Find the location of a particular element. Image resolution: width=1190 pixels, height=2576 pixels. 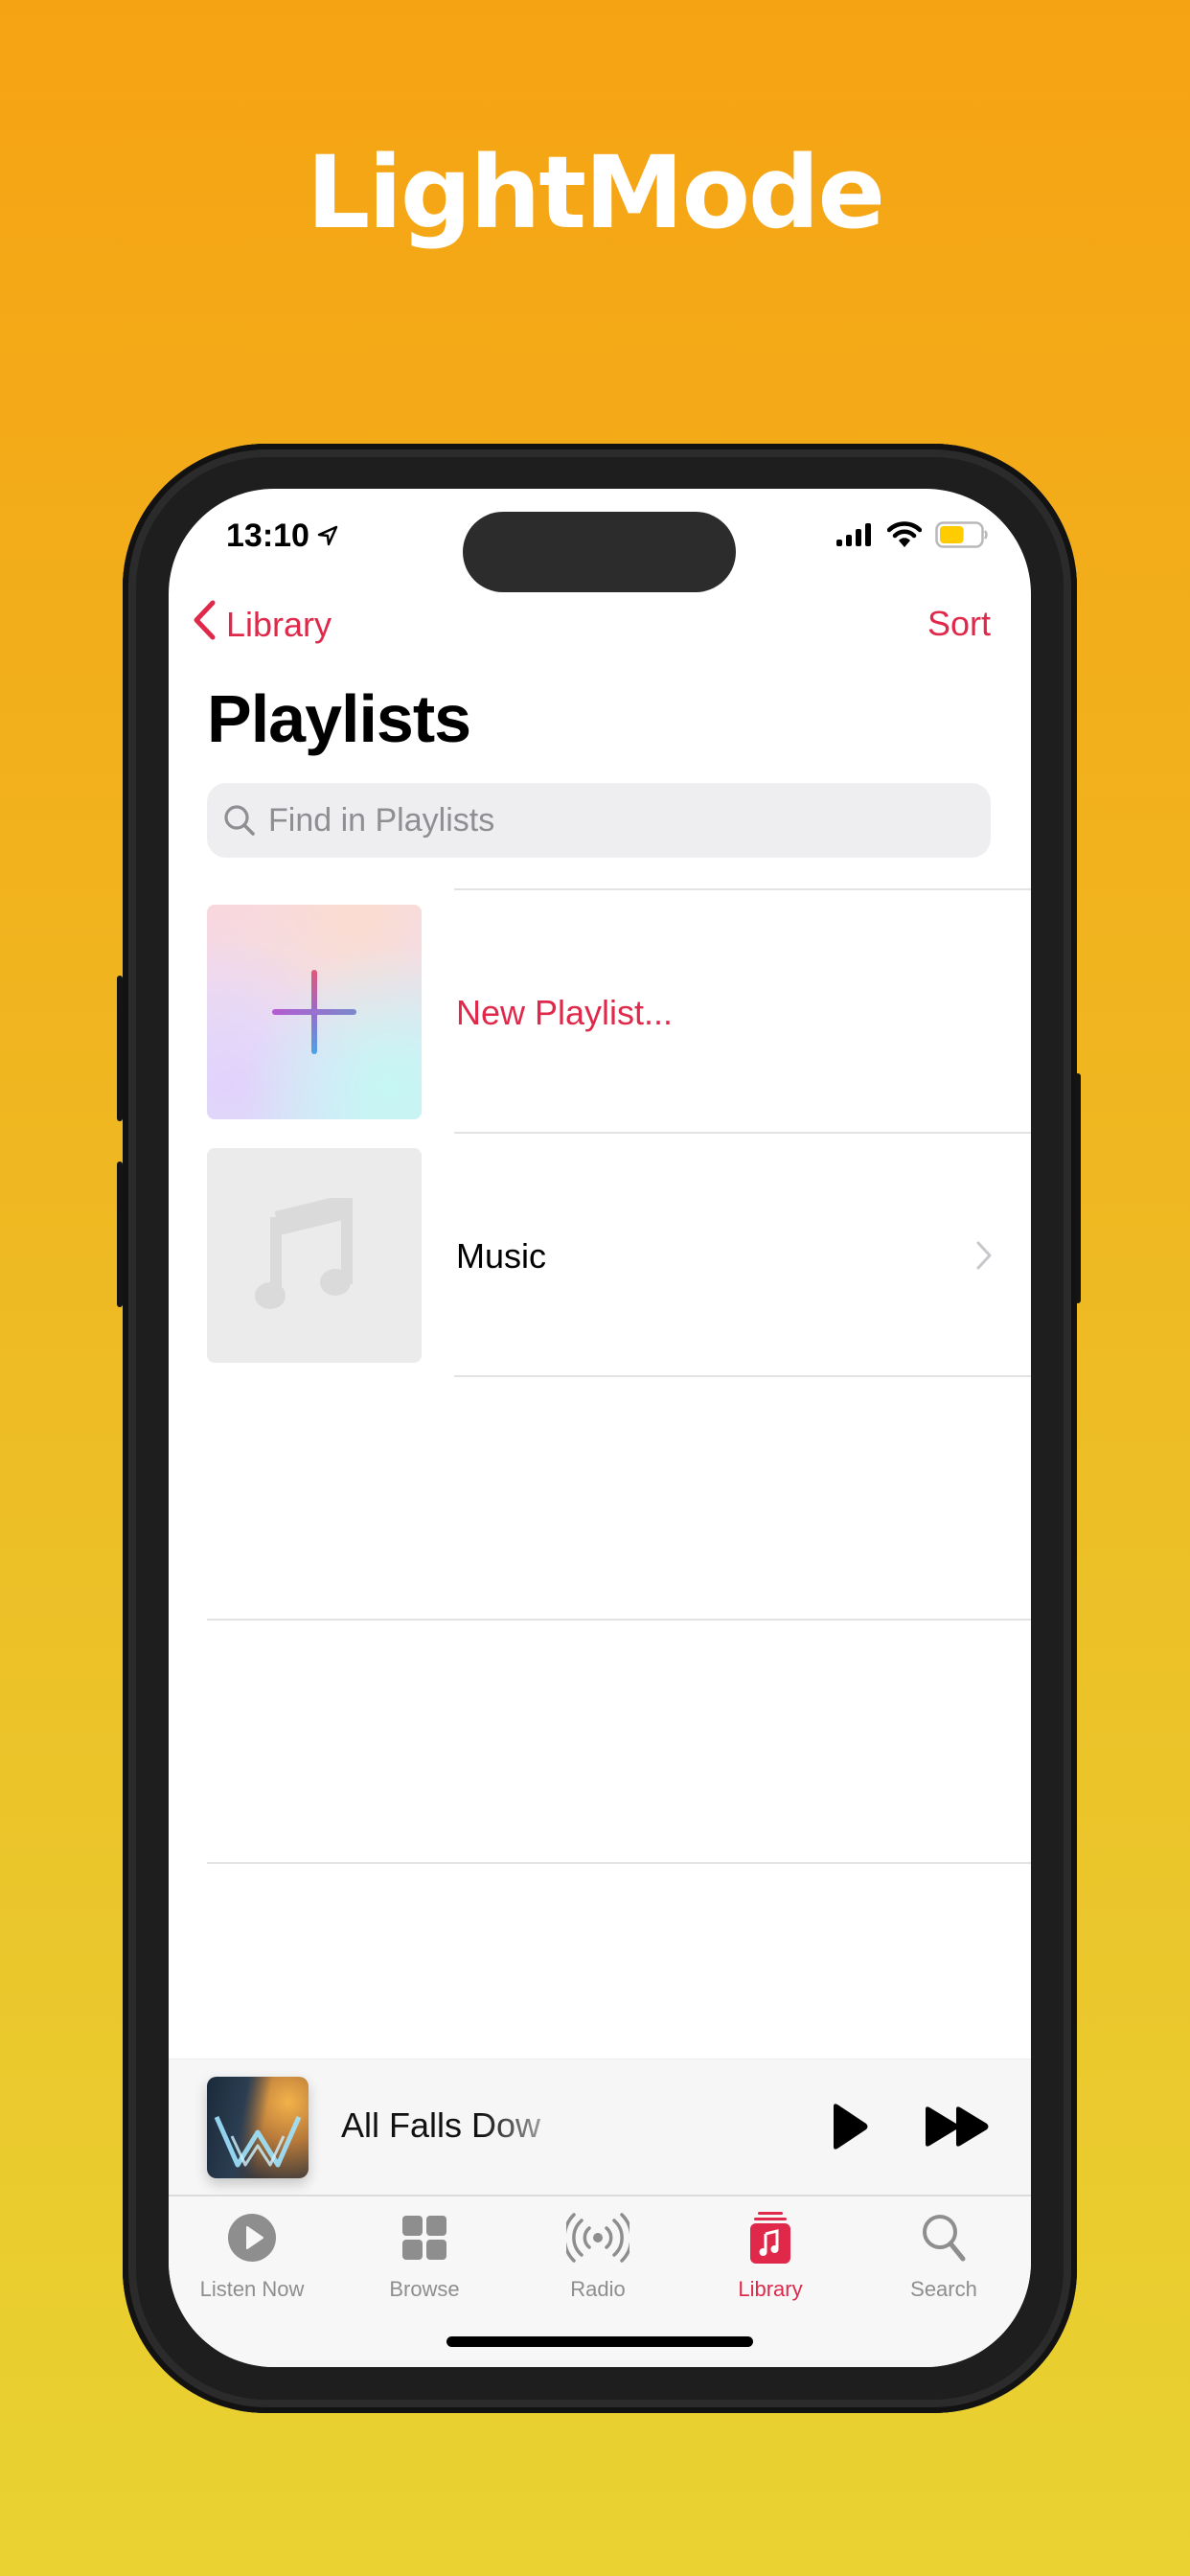

wifi-icon is located at coordinates (905, 537).